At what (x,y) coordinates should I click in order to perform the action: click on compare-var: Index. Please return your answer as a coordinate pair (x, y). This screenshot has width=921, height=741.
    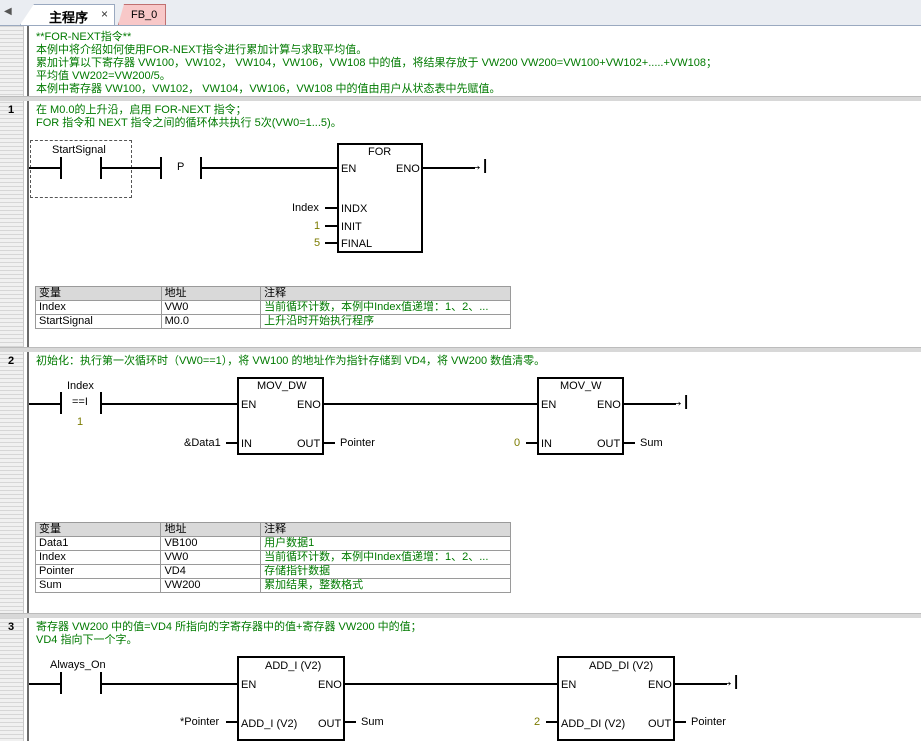
    Looking at the image, I should click on (80, 386).